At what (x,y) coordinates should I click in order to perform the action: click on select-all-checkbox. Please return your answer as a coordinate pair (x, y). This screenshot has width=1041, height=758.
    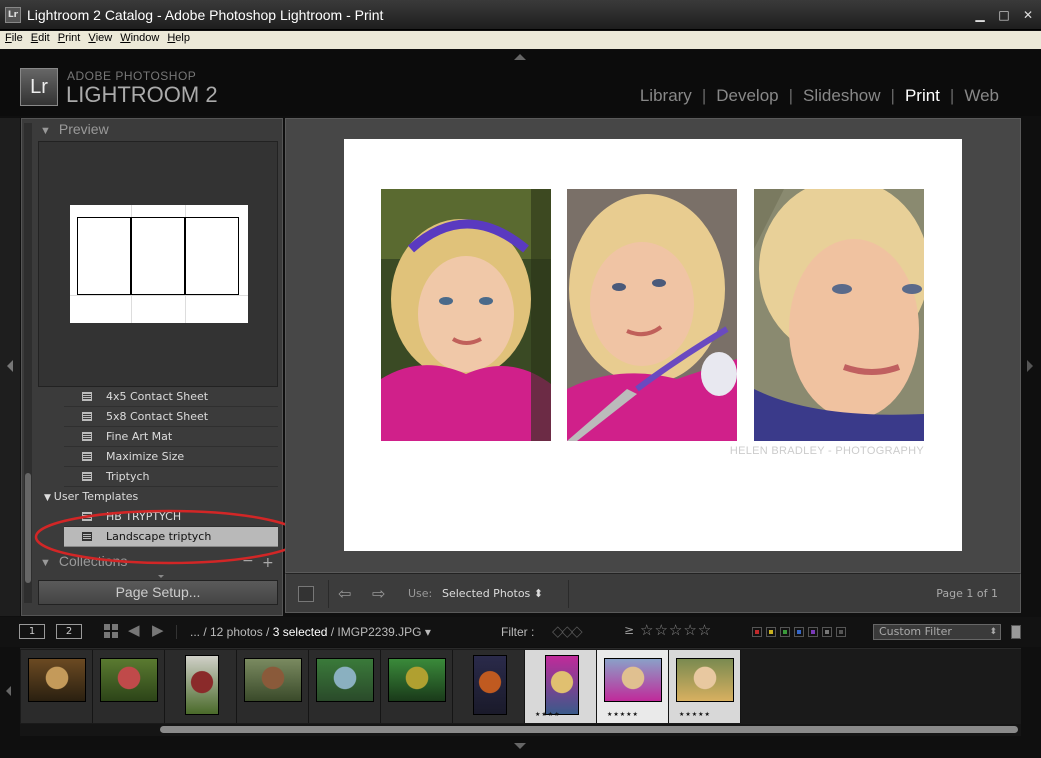
    Looking at the image, I should click on (306, 594).